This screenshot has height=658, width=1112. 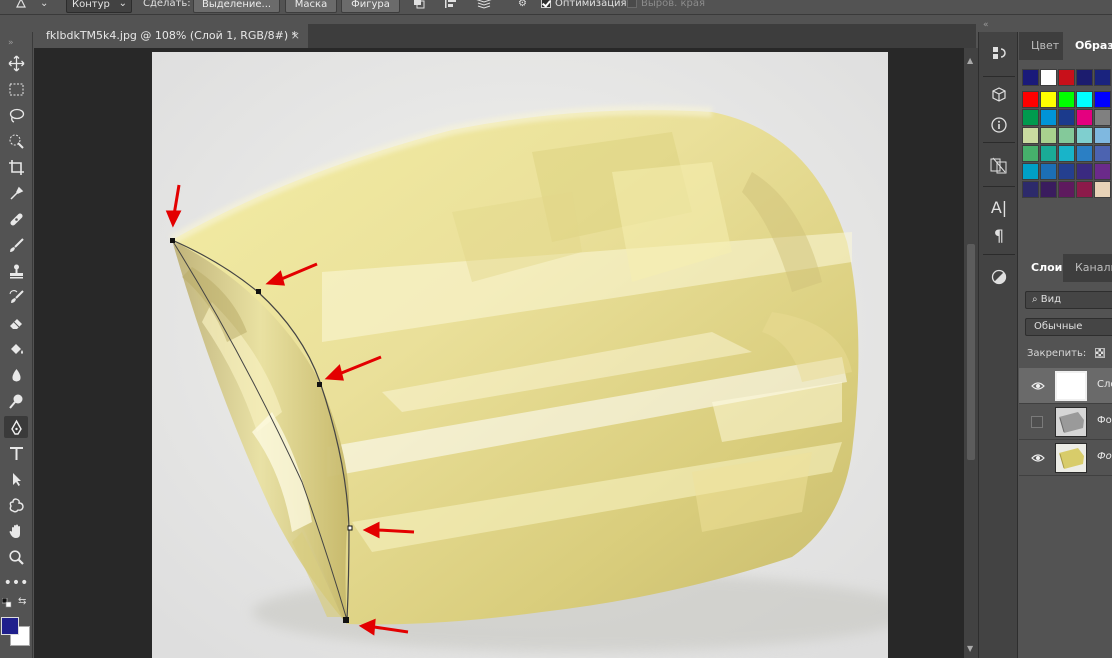 I want to click on chevron-down-icon: ⌄, so click(x=44, y=6).